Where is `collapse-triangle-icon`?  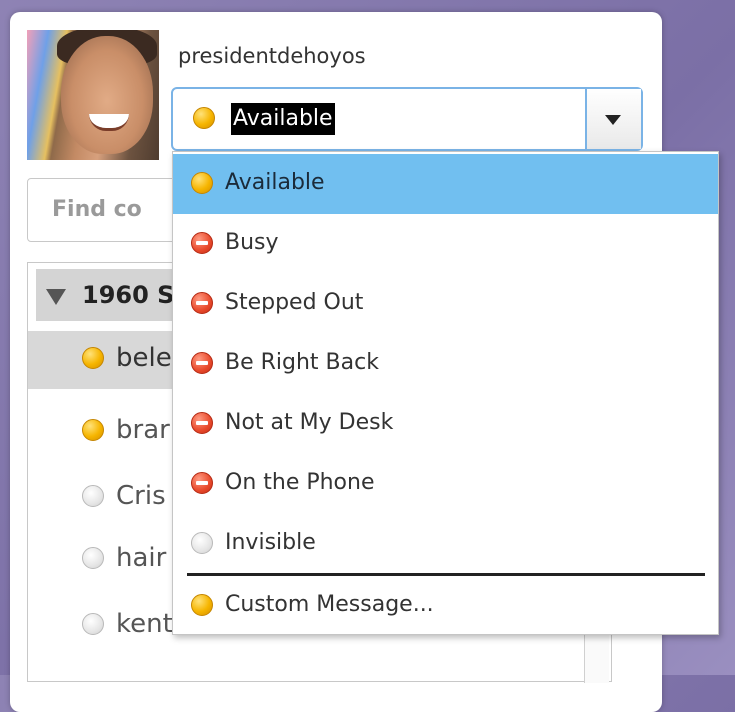
collapse-triangle-icon is located at coordinates (56, 297).